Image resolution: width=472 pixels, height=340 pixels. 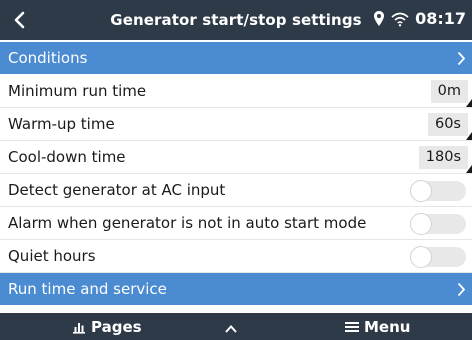 What do you see at coordinates (52, 256) in the screenshot?
I see `item-label: Quiet hours` at bounding box center [52, 256].